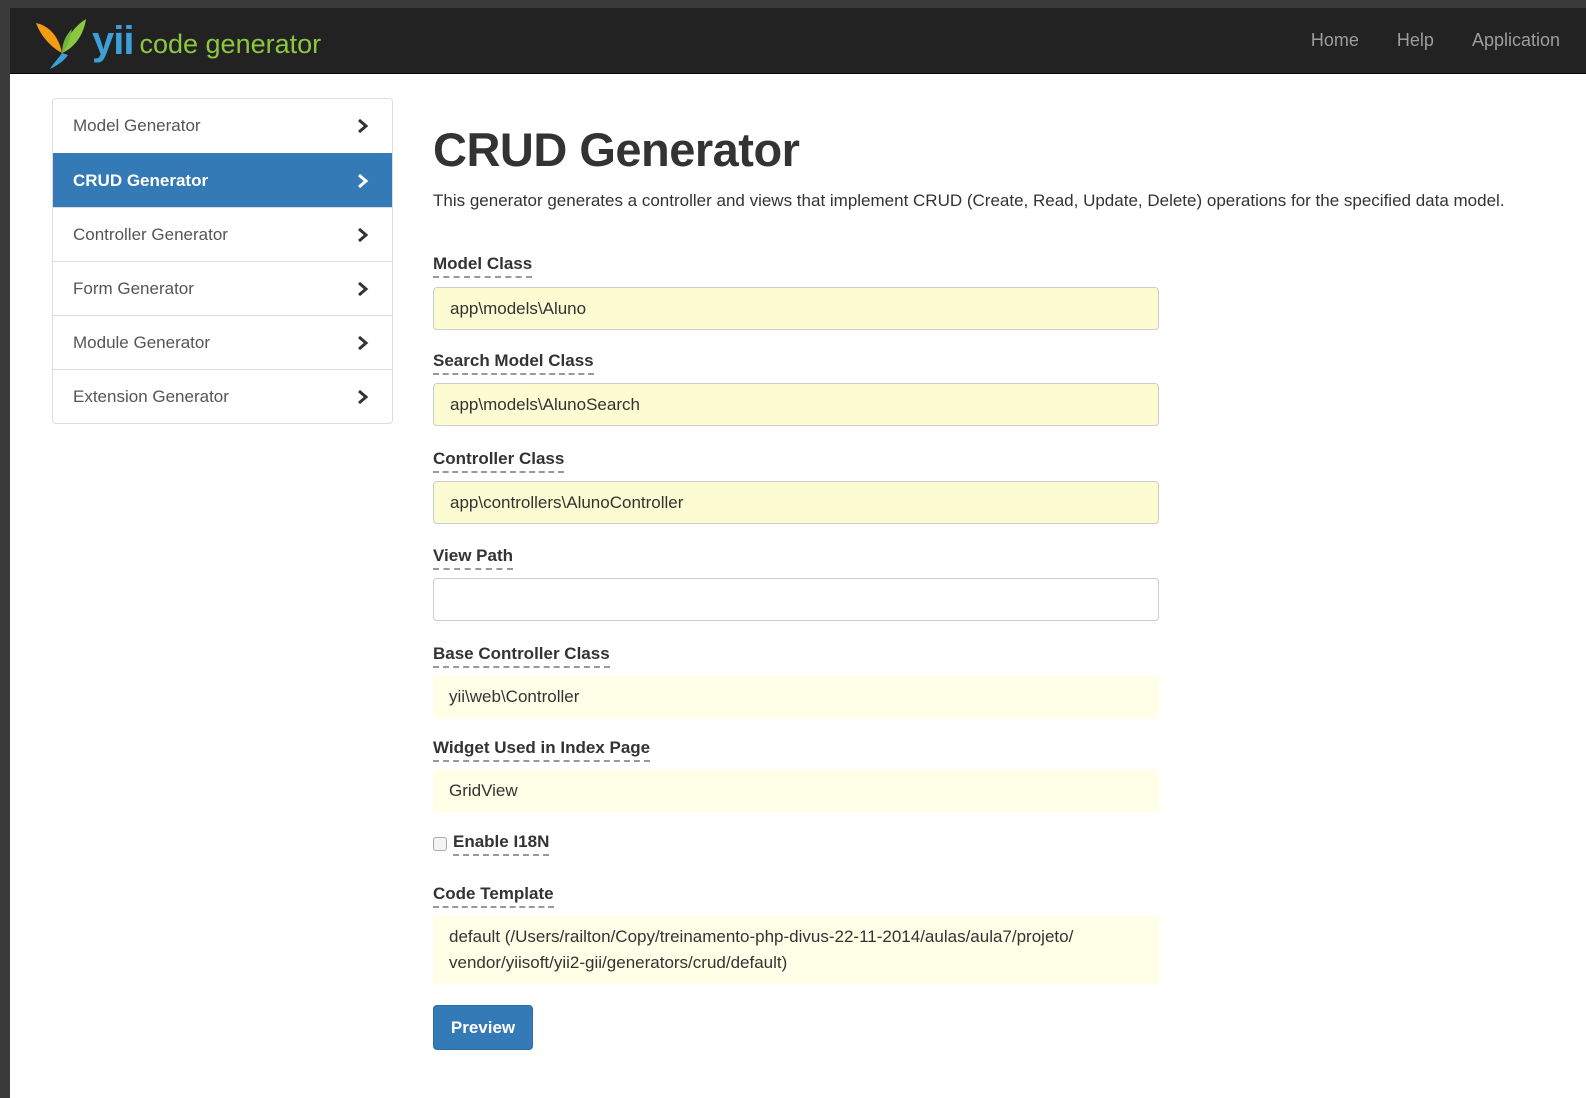  I want to click on brand-subtitle: code generator, so click(230, 43).